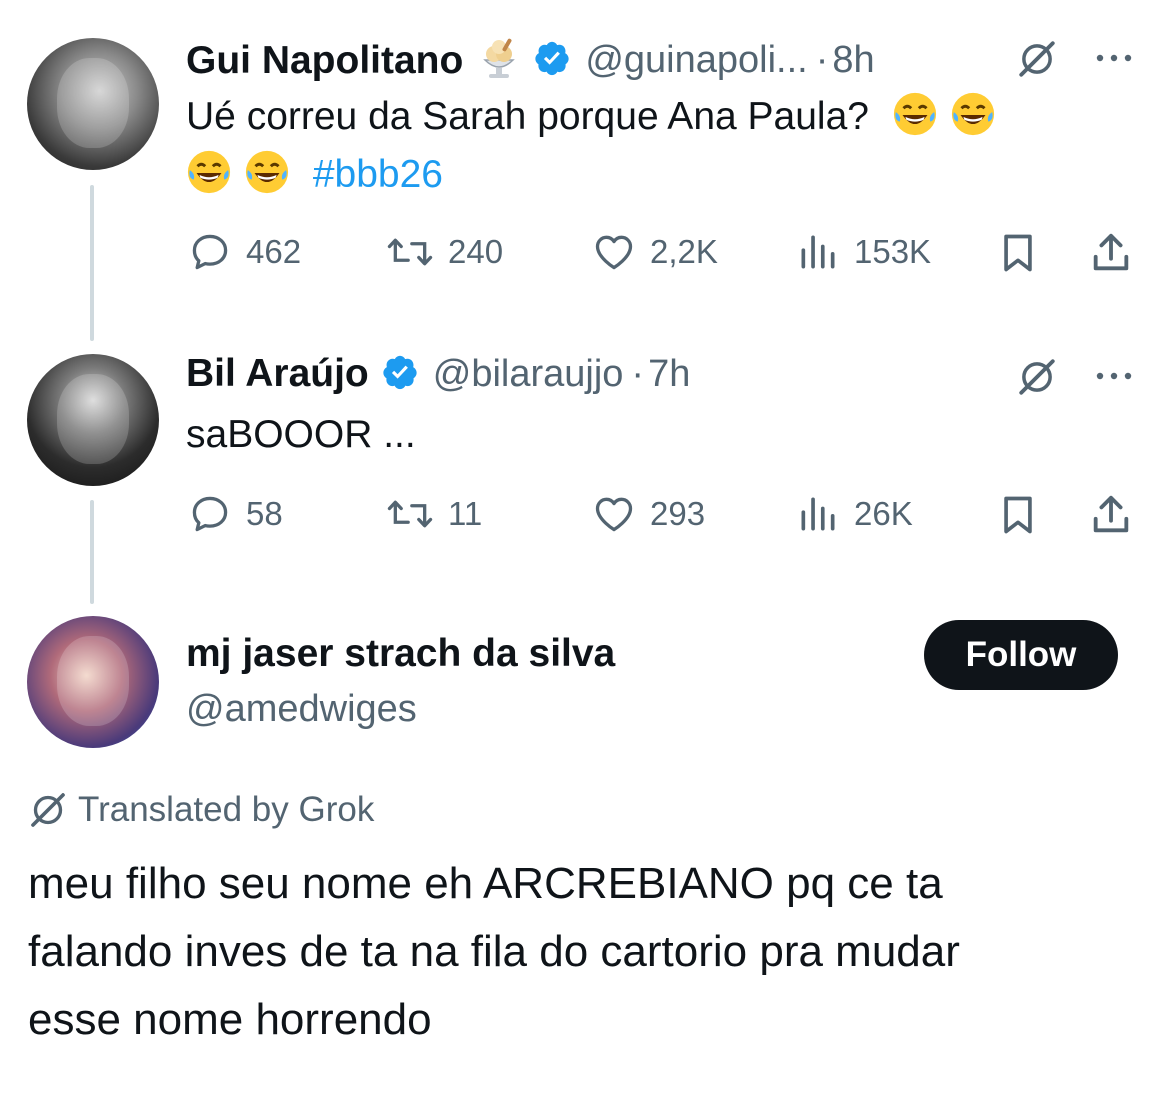 The image size is (1170, 1106). What do you see at coordinates (93, 420) in the screenshot?
I see `avatar-bil-araujo` at bounding box center [93, 420].